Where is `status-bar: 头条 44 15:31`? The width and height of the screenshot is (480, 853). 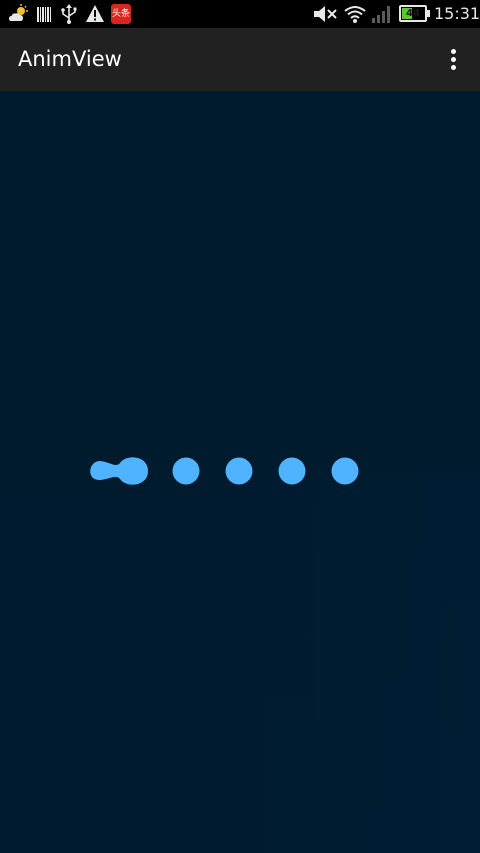
status-bar: 头条 44 15:31 is located at coordinates (240, 14).